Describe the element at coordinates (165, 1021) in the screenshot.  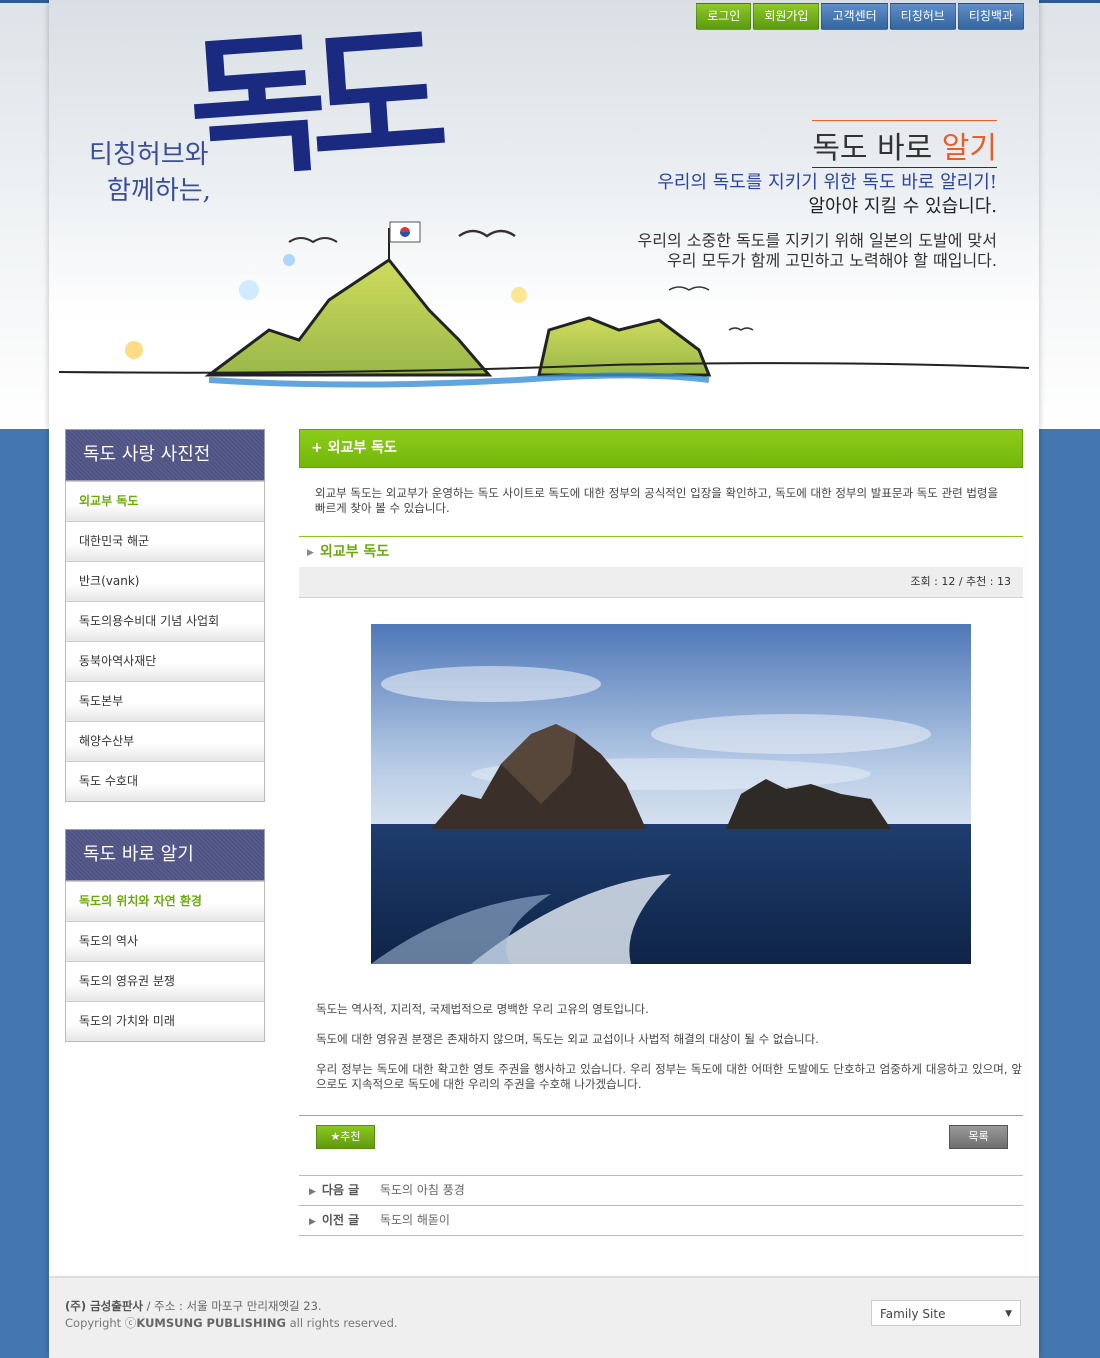
I see `sidebar-item-value-future: 독도의 가치와 미래` at that location.